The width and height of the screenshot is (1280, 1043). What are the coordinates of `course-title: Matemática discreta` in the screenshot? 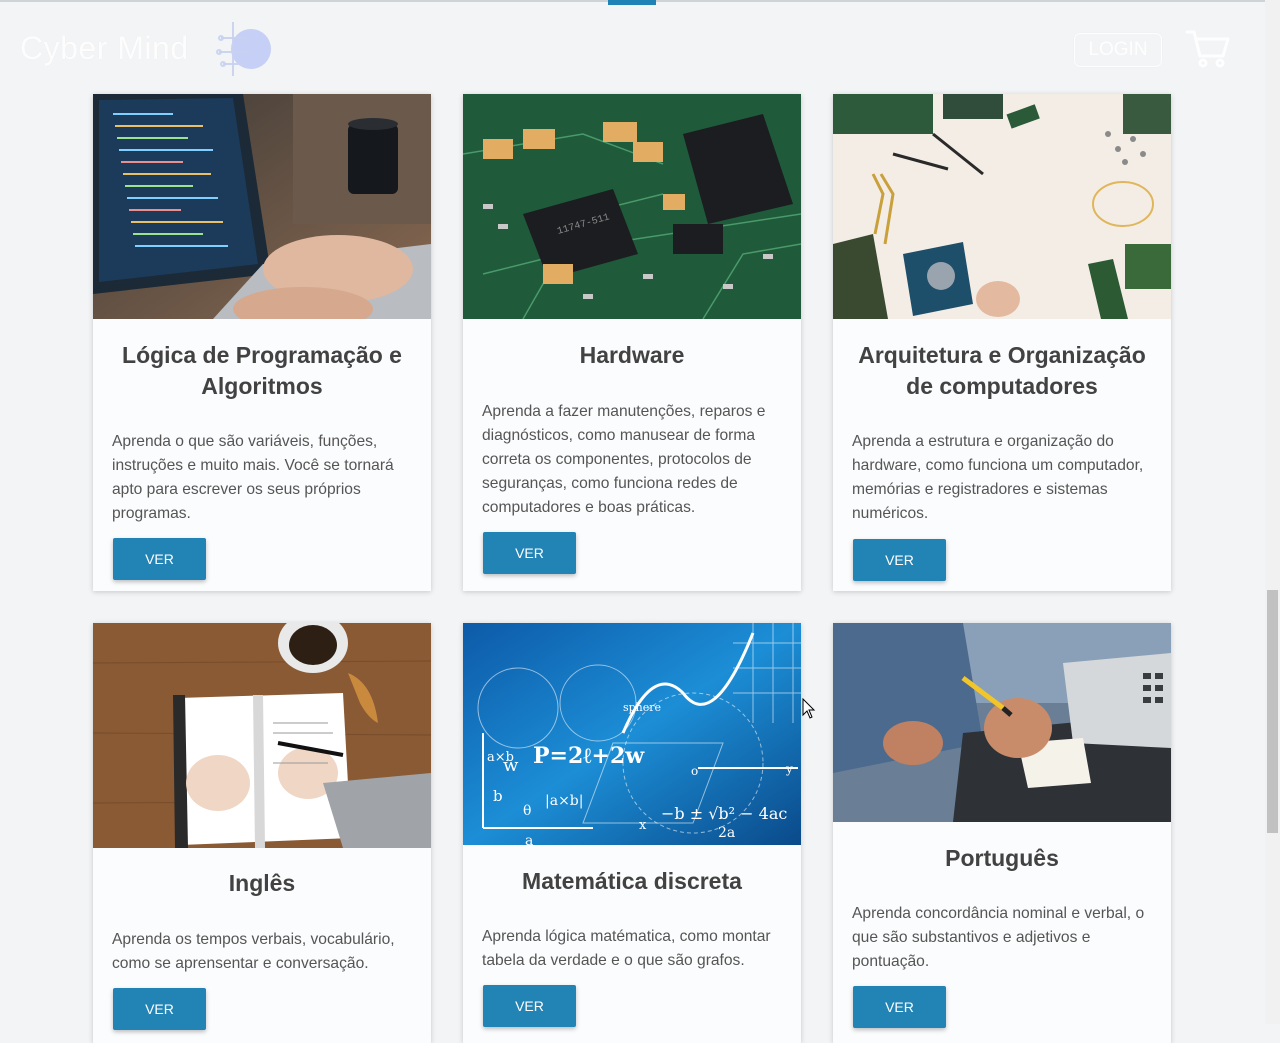 It's located at (632, 881).